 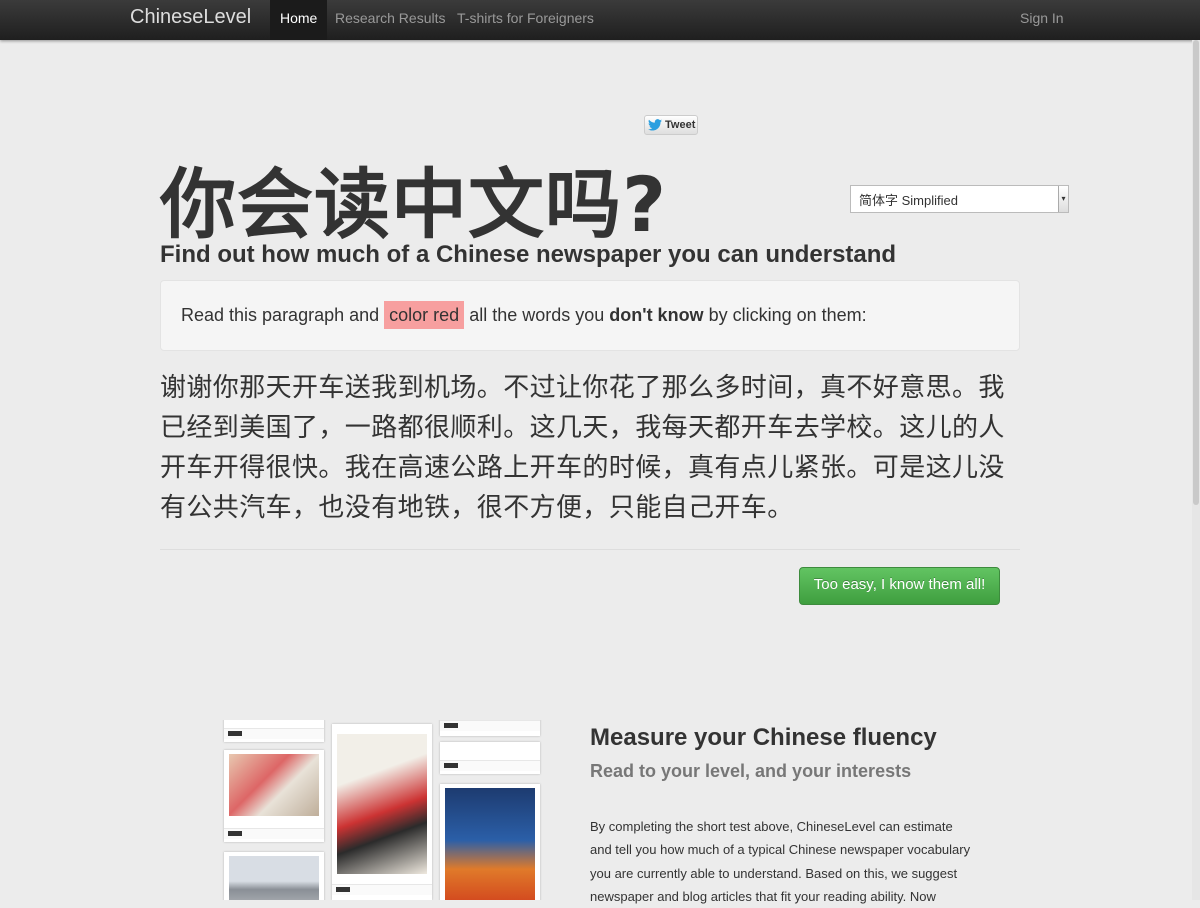 What do you see at coordinates (899, 586) in the screenshot?
I see `too-easy-button: Too easy, I know them all!` at bounding box center [899, 586].